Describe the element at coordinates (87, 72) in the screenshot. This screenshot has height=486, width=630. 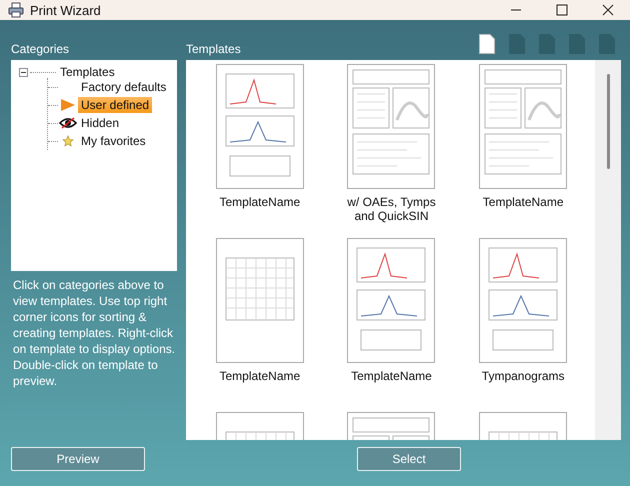
I see `tree-item: Templates` at that location.